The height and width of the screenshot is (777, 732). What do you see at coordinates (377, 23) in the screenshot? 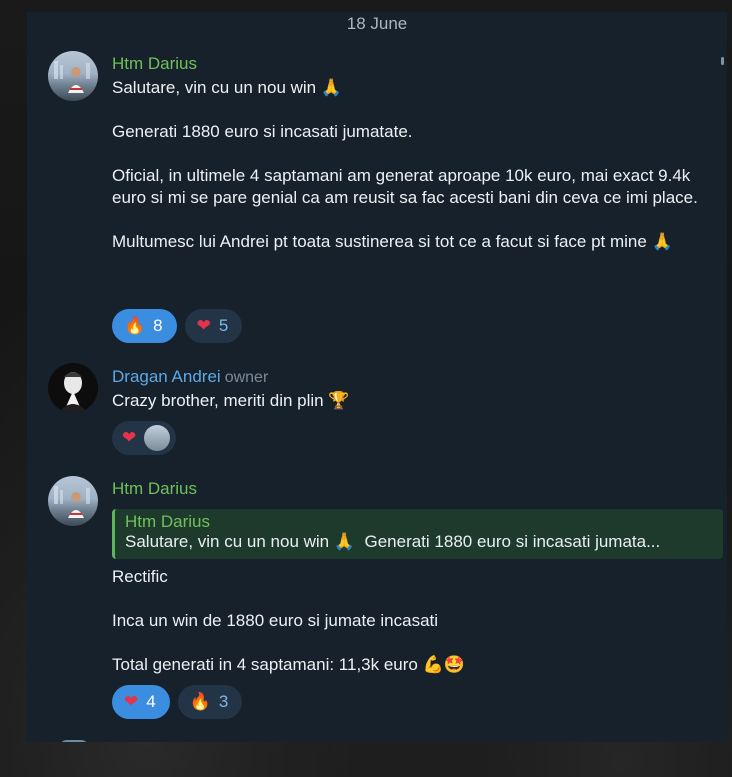
I see `date-divider: 18 June` at bounding box center [377, 23].